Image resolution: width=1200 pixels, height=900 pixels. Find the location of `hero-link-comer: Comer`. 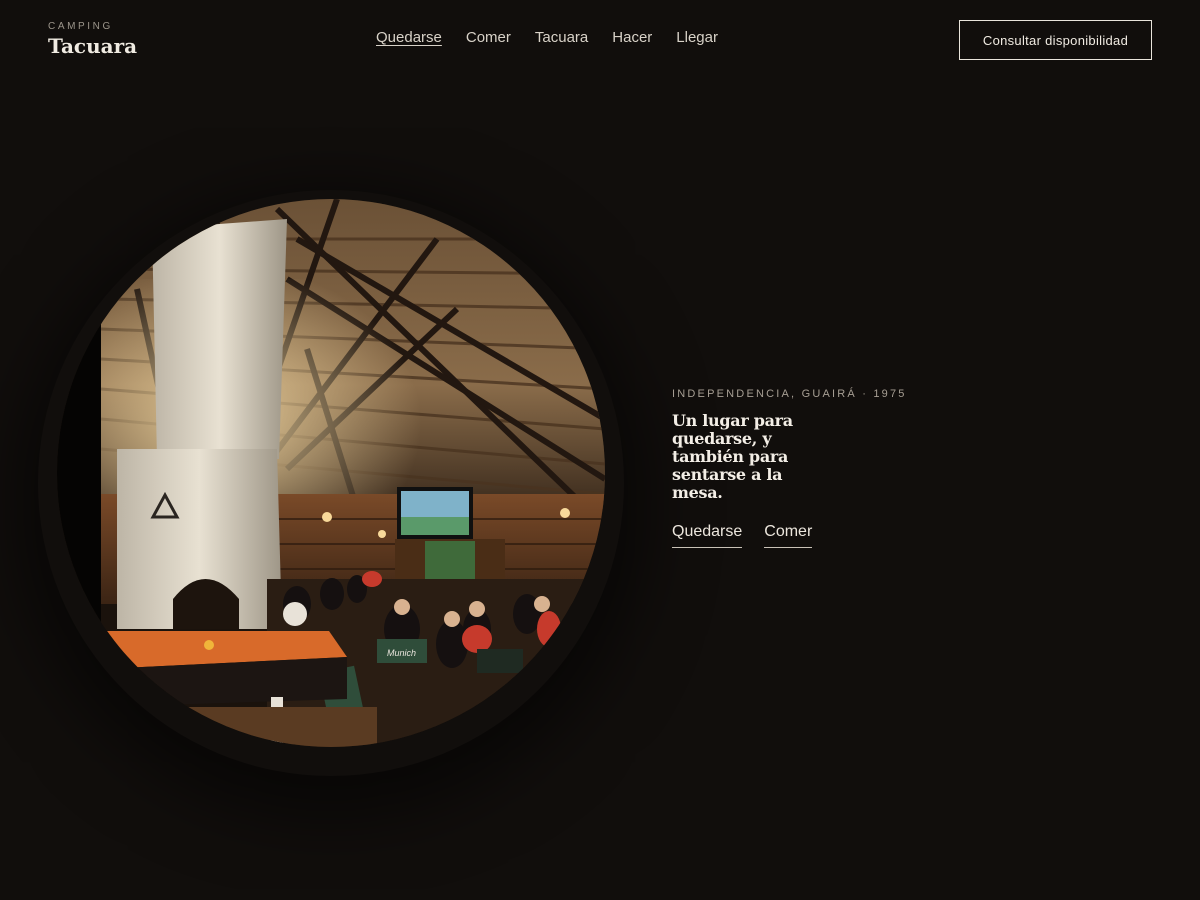

hero-link-comer: Comer is located at coordinates (788, 535).